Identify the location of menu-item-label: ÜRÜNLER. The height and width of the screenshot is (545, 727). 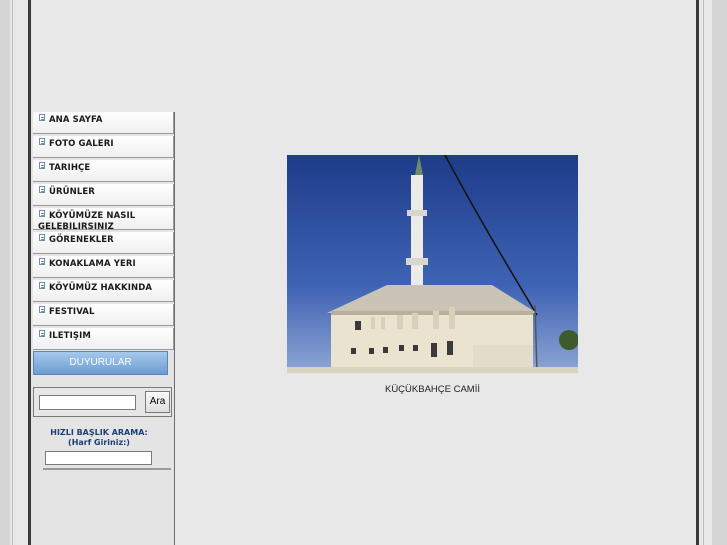
(72, 192).